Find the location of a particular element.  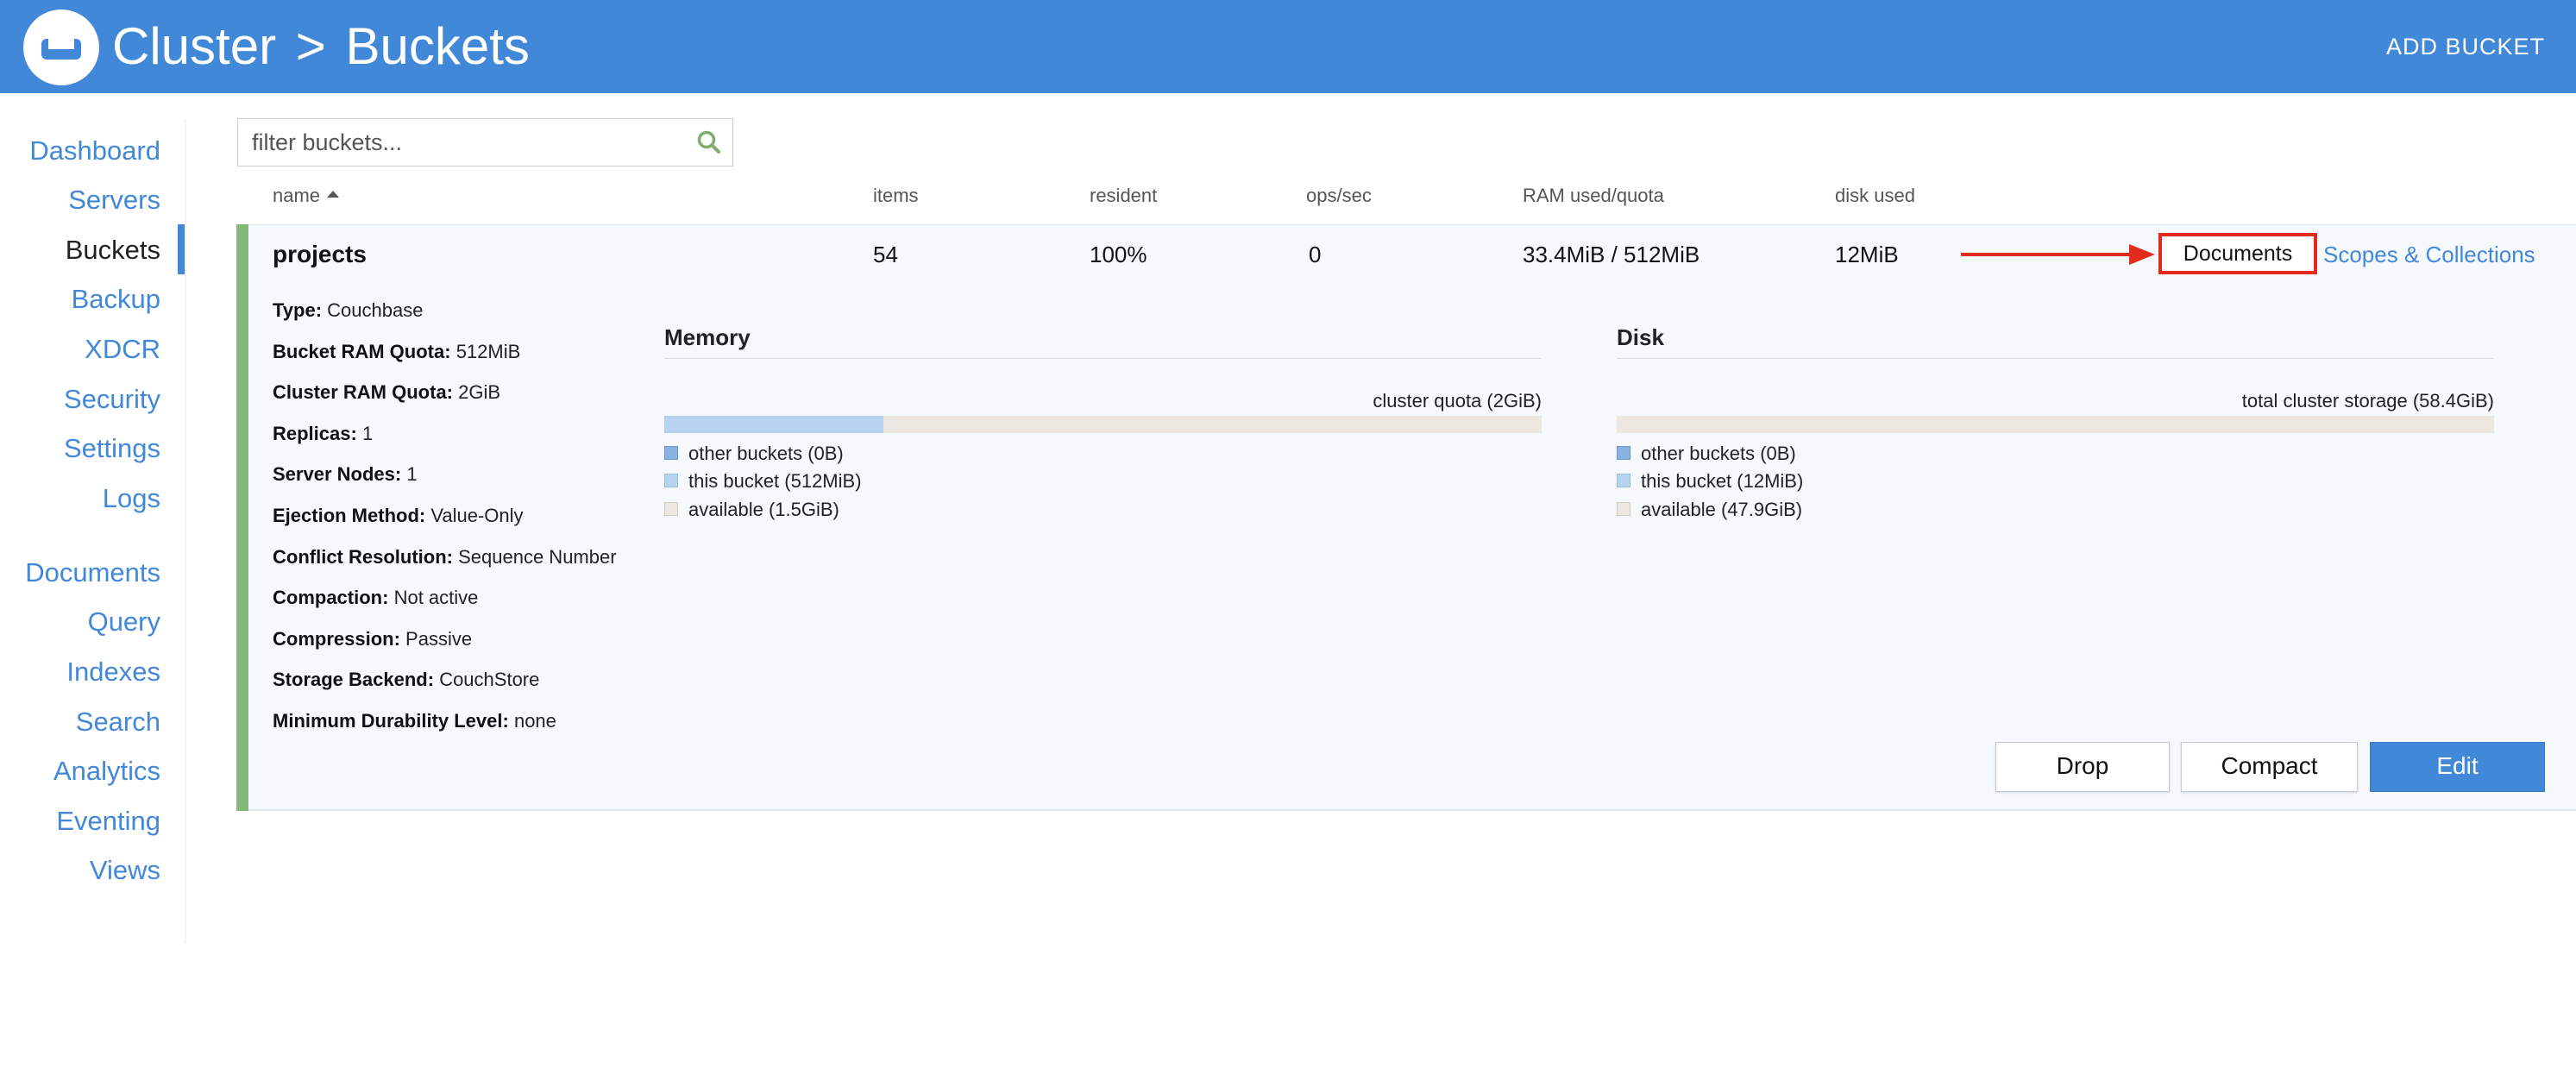

edit-button: Edit is located at coordinates (2457, 767).